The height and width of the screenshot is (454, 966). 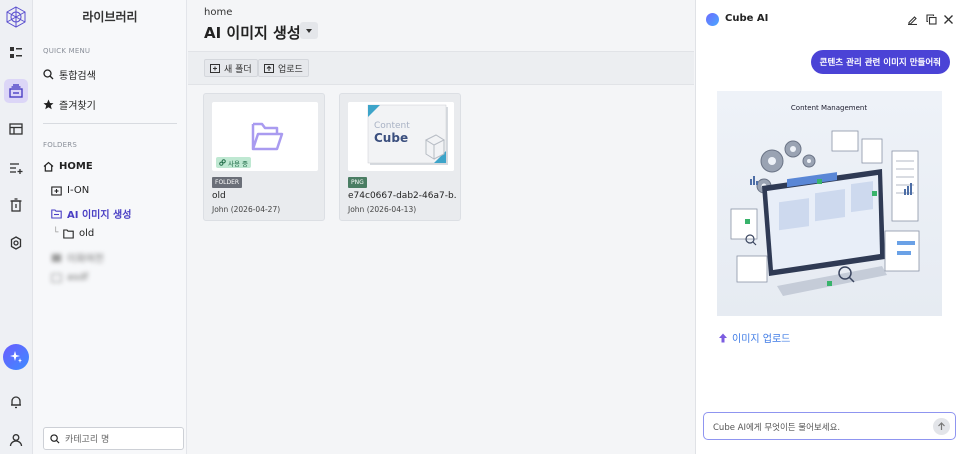 What do you see at coordinates (77, 106) in the screenshot?
I see `sidebar-item-label: 즐겨찾기` at bounding box center [77, 106].